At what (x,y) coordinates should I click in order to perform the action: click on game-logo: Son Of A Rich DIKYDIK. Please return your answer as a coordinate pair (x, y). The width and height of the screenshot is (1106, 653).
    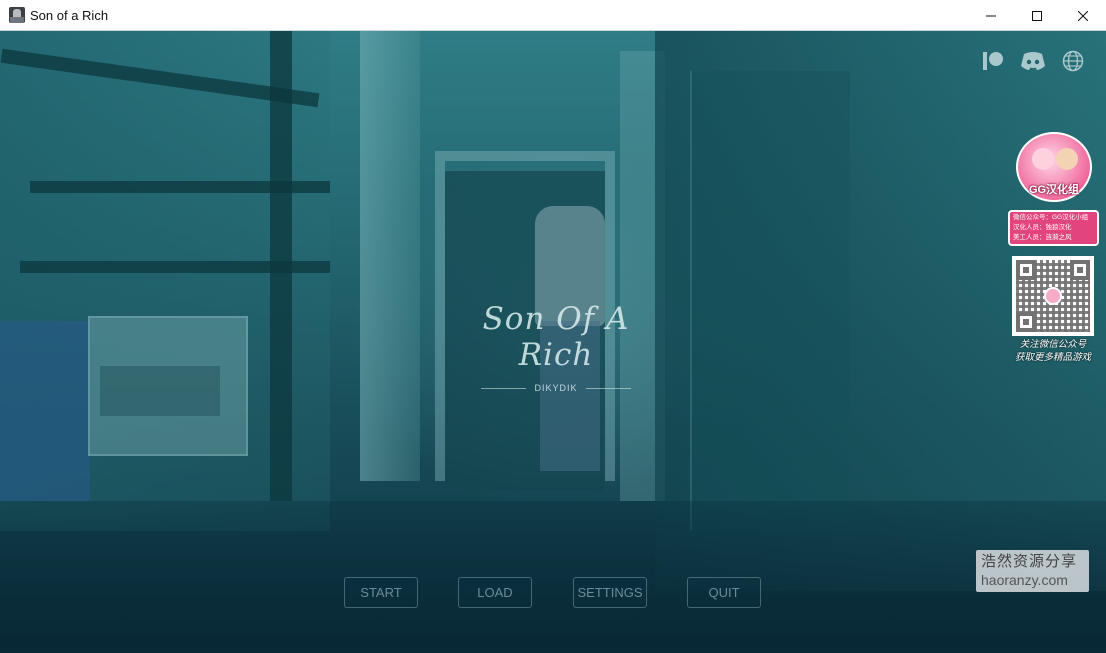
    Looking at the image, I should click on (556, 347).